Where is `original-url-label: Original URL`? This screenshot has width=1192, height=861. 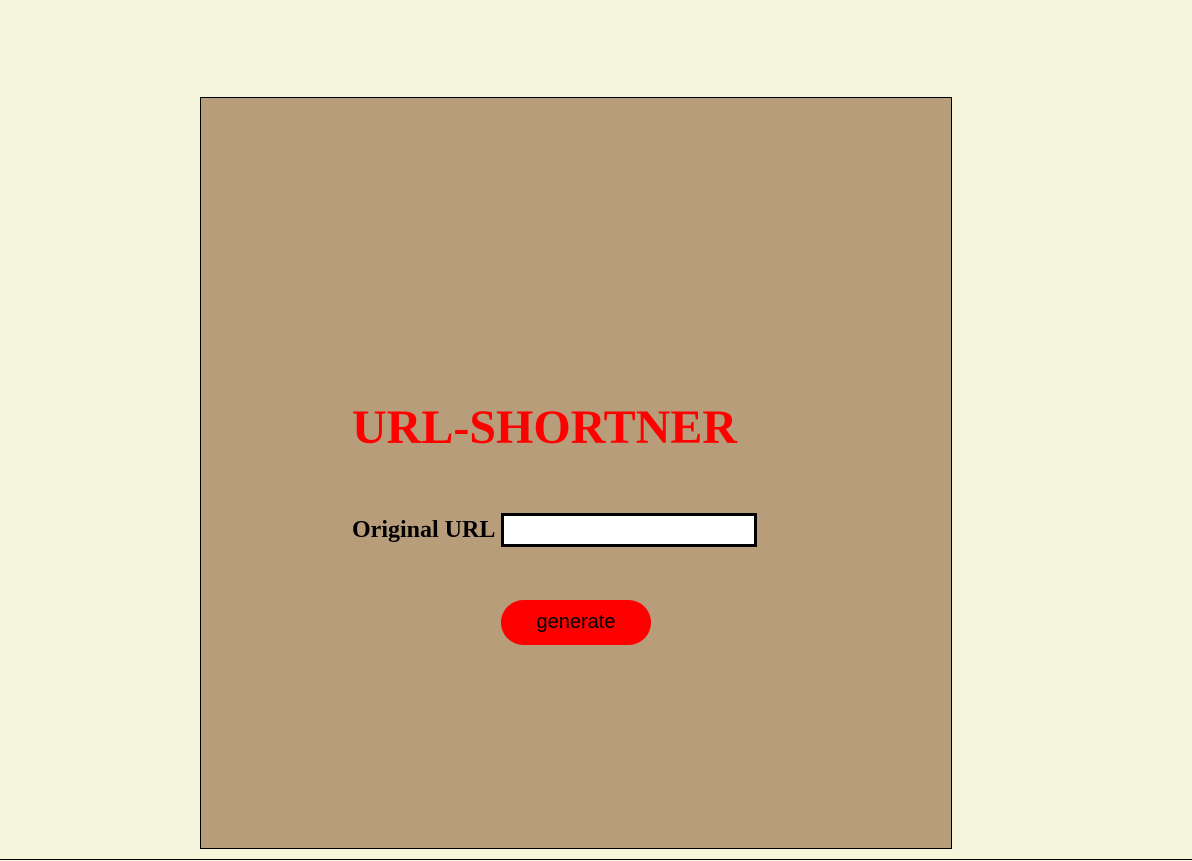 original-url-label: Original URL is located at coordinates (424, 529).